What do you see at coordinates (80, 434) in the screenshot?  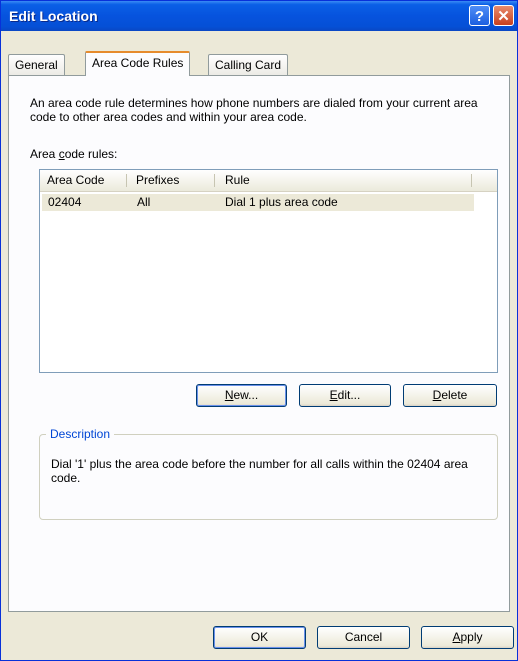 I see `description-title: Description` at bounding box center [80, 434].